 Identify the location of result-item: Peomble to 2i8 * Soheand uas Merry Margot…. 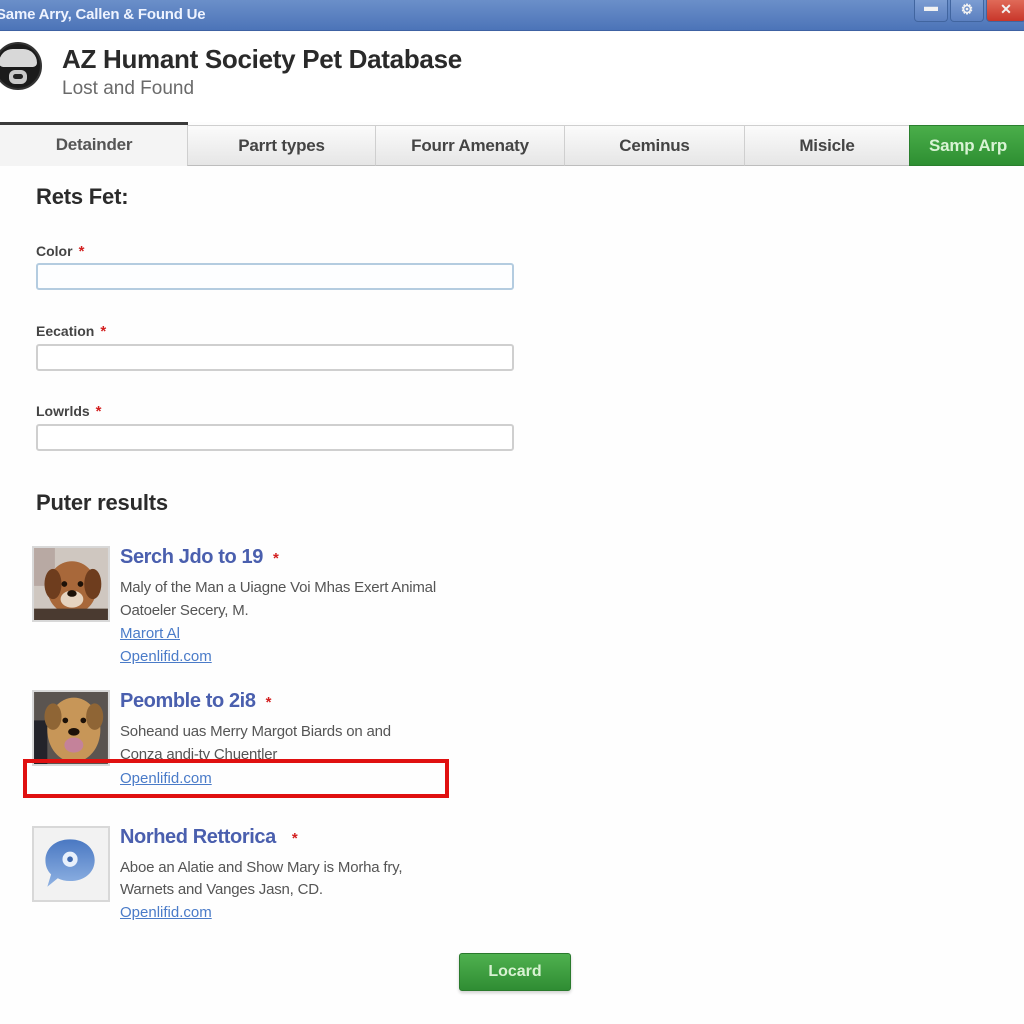
(262, 740).